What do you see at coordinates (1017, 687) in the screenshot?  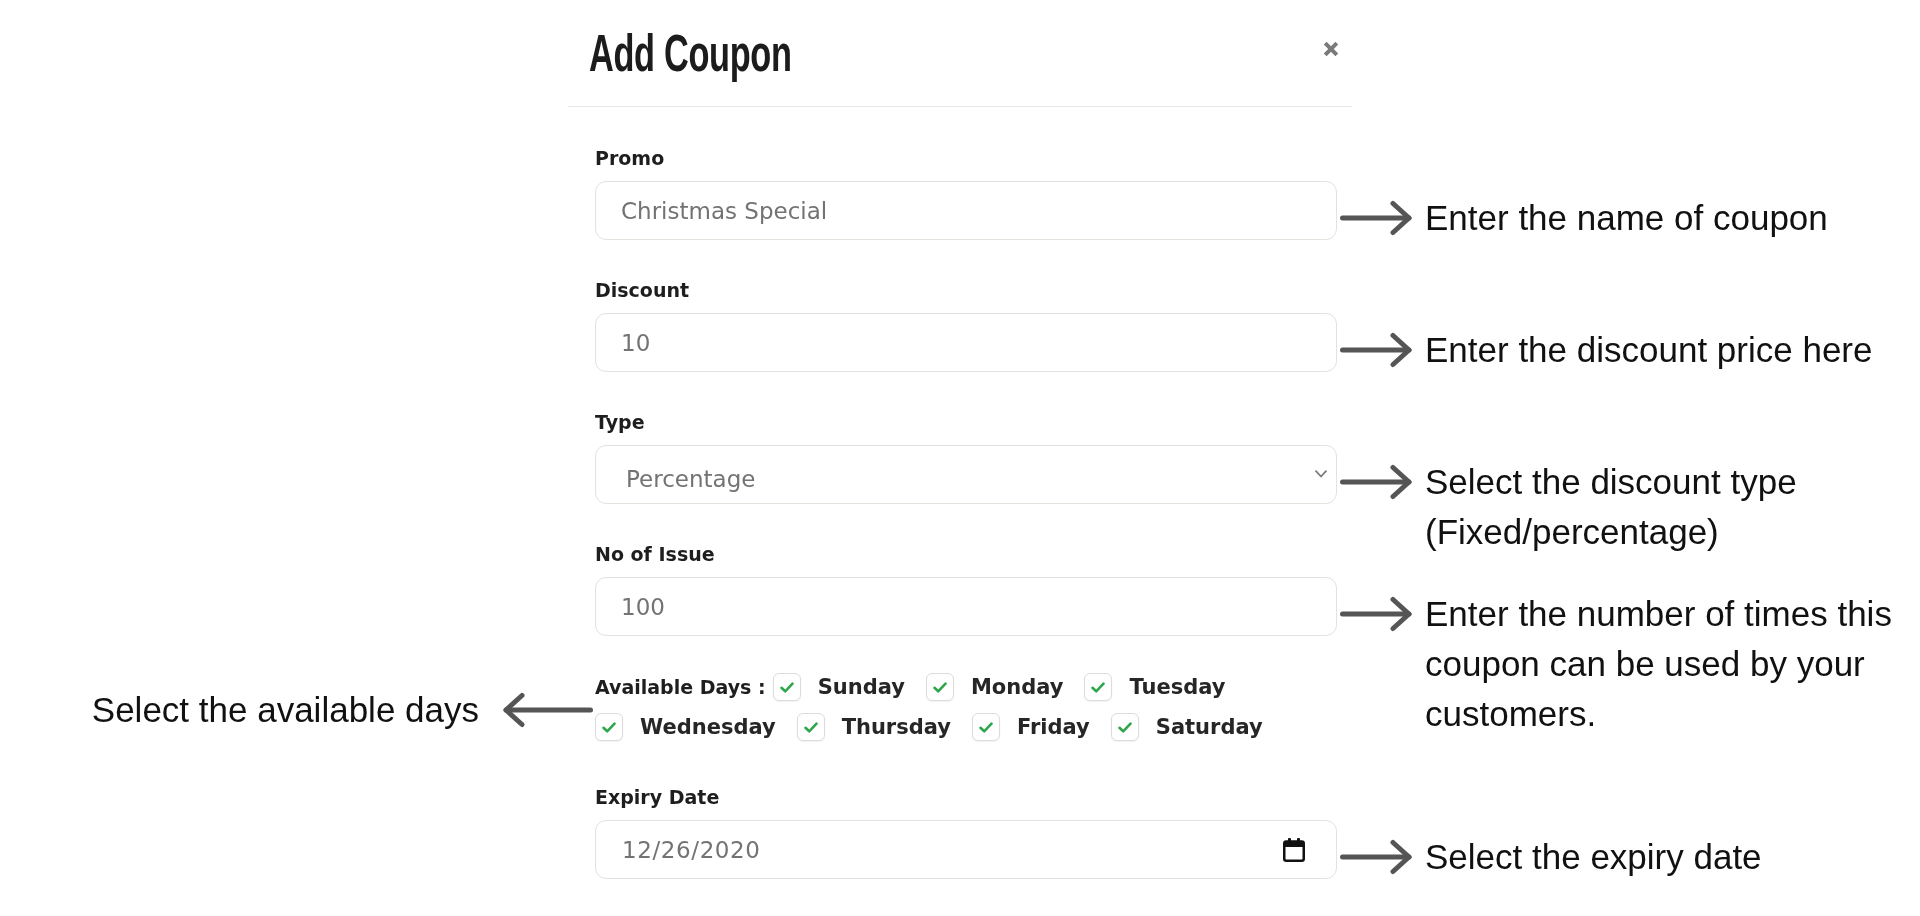 I see `day-label: Monday` at bounding box center [1017, 687].